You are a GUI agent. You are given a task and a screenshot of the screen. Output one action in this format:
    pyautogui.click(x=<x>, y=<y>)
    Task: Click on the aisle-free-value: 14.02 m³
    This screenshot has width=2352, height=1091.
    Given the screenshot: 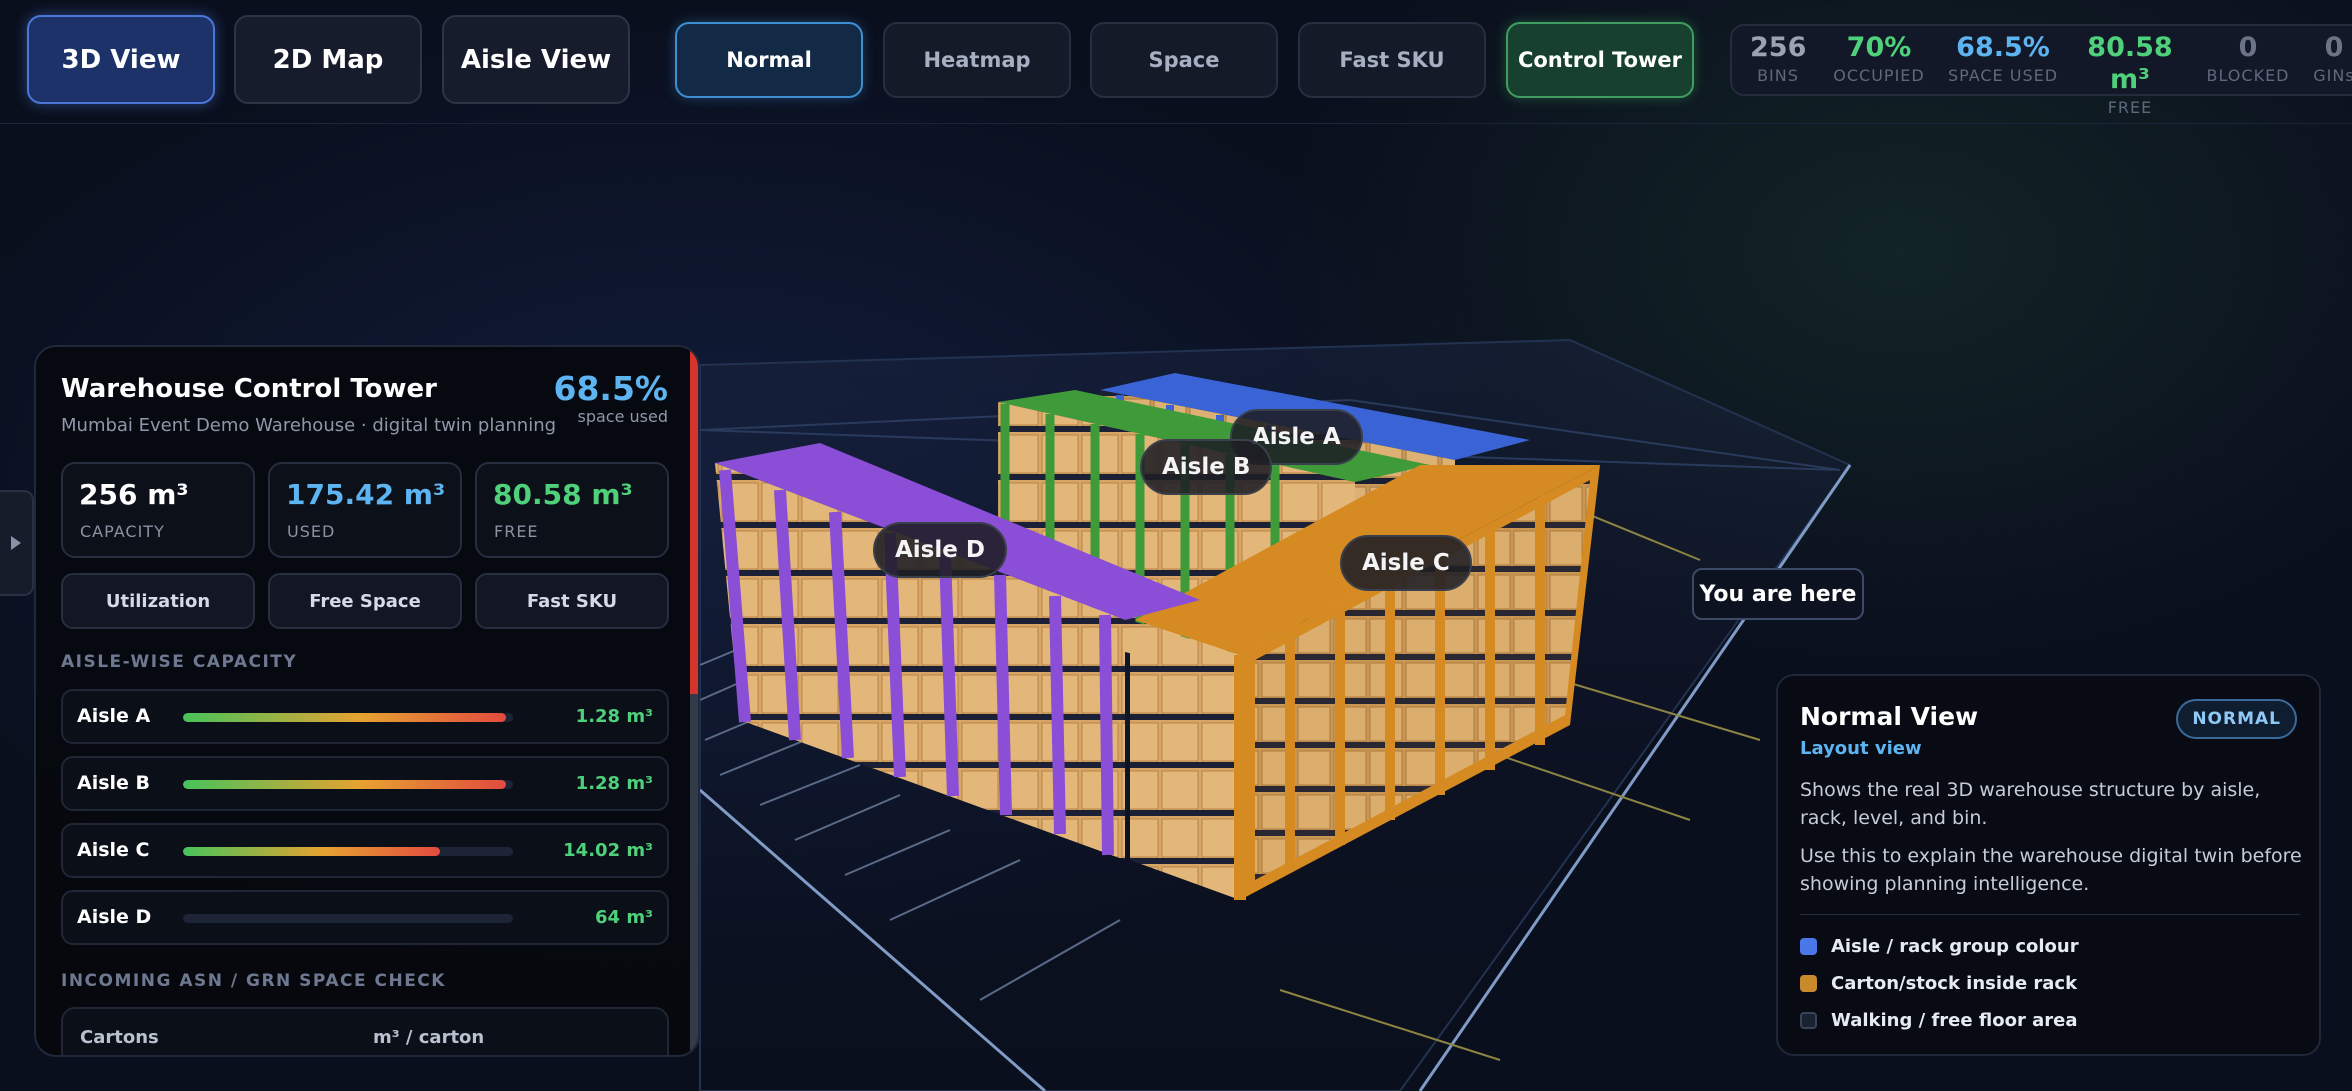 What is the action you would take?
    pyautogui.click(x=608, y=850)
    